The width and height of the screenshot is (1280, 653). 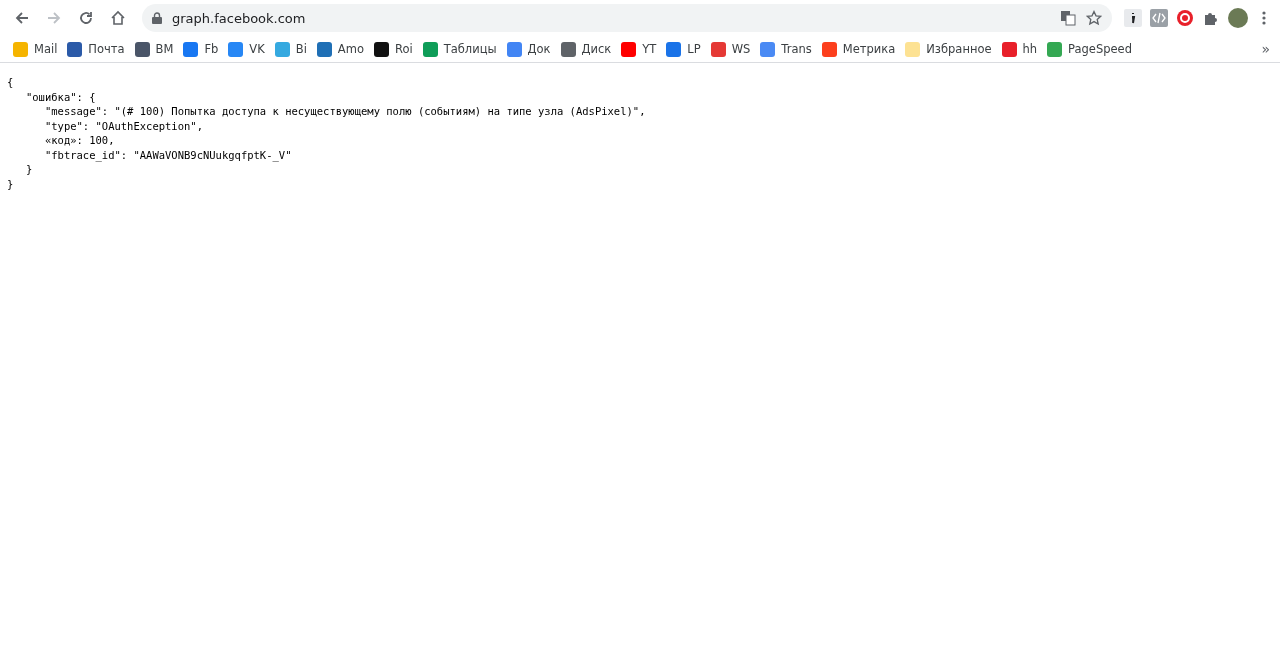 I want to click on bookmark-item: Bi, so click(x=290, y=49).